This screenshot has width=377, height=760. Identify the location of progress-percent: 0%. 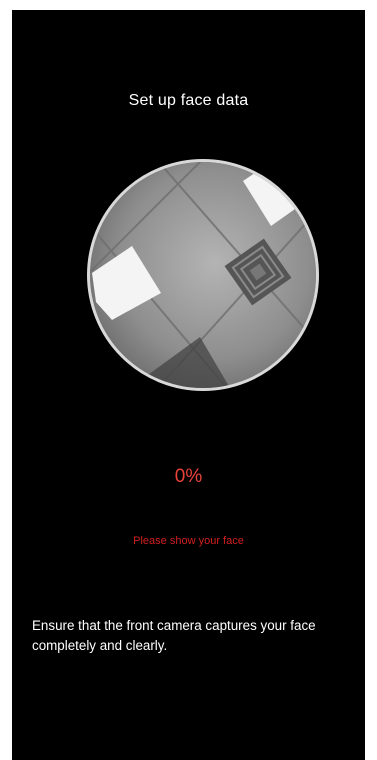
(188, 476).